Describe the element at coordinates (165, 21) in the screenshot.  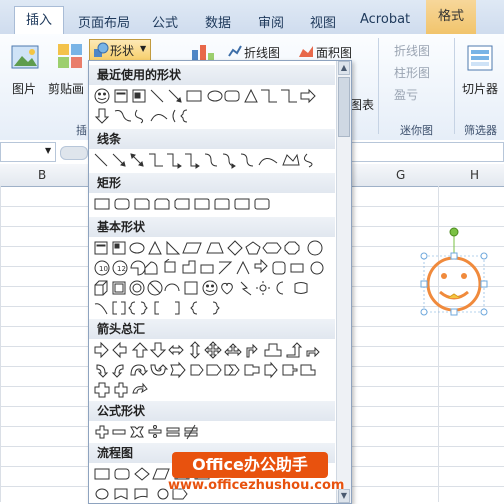
I see `tab-formulas: 公式` at that location.